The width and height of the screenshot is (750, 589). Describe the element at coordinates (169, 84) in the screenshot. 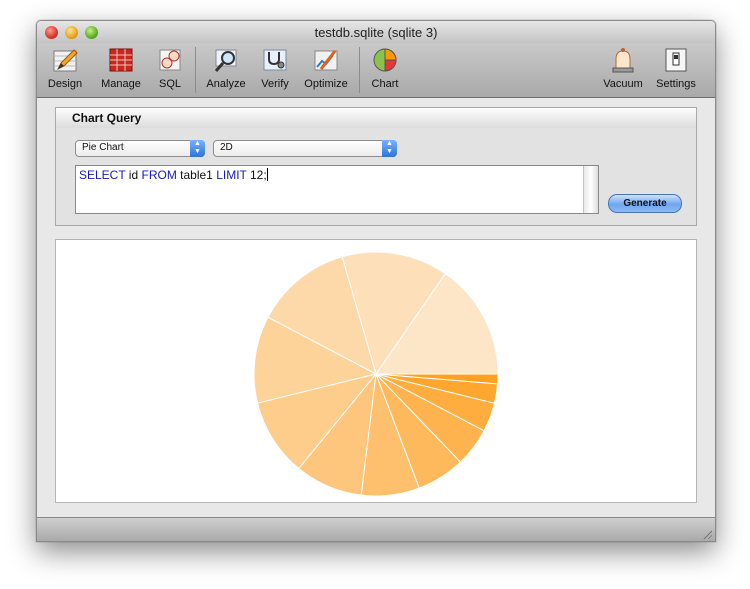

I see `toolbar-label: SQL` at that location.